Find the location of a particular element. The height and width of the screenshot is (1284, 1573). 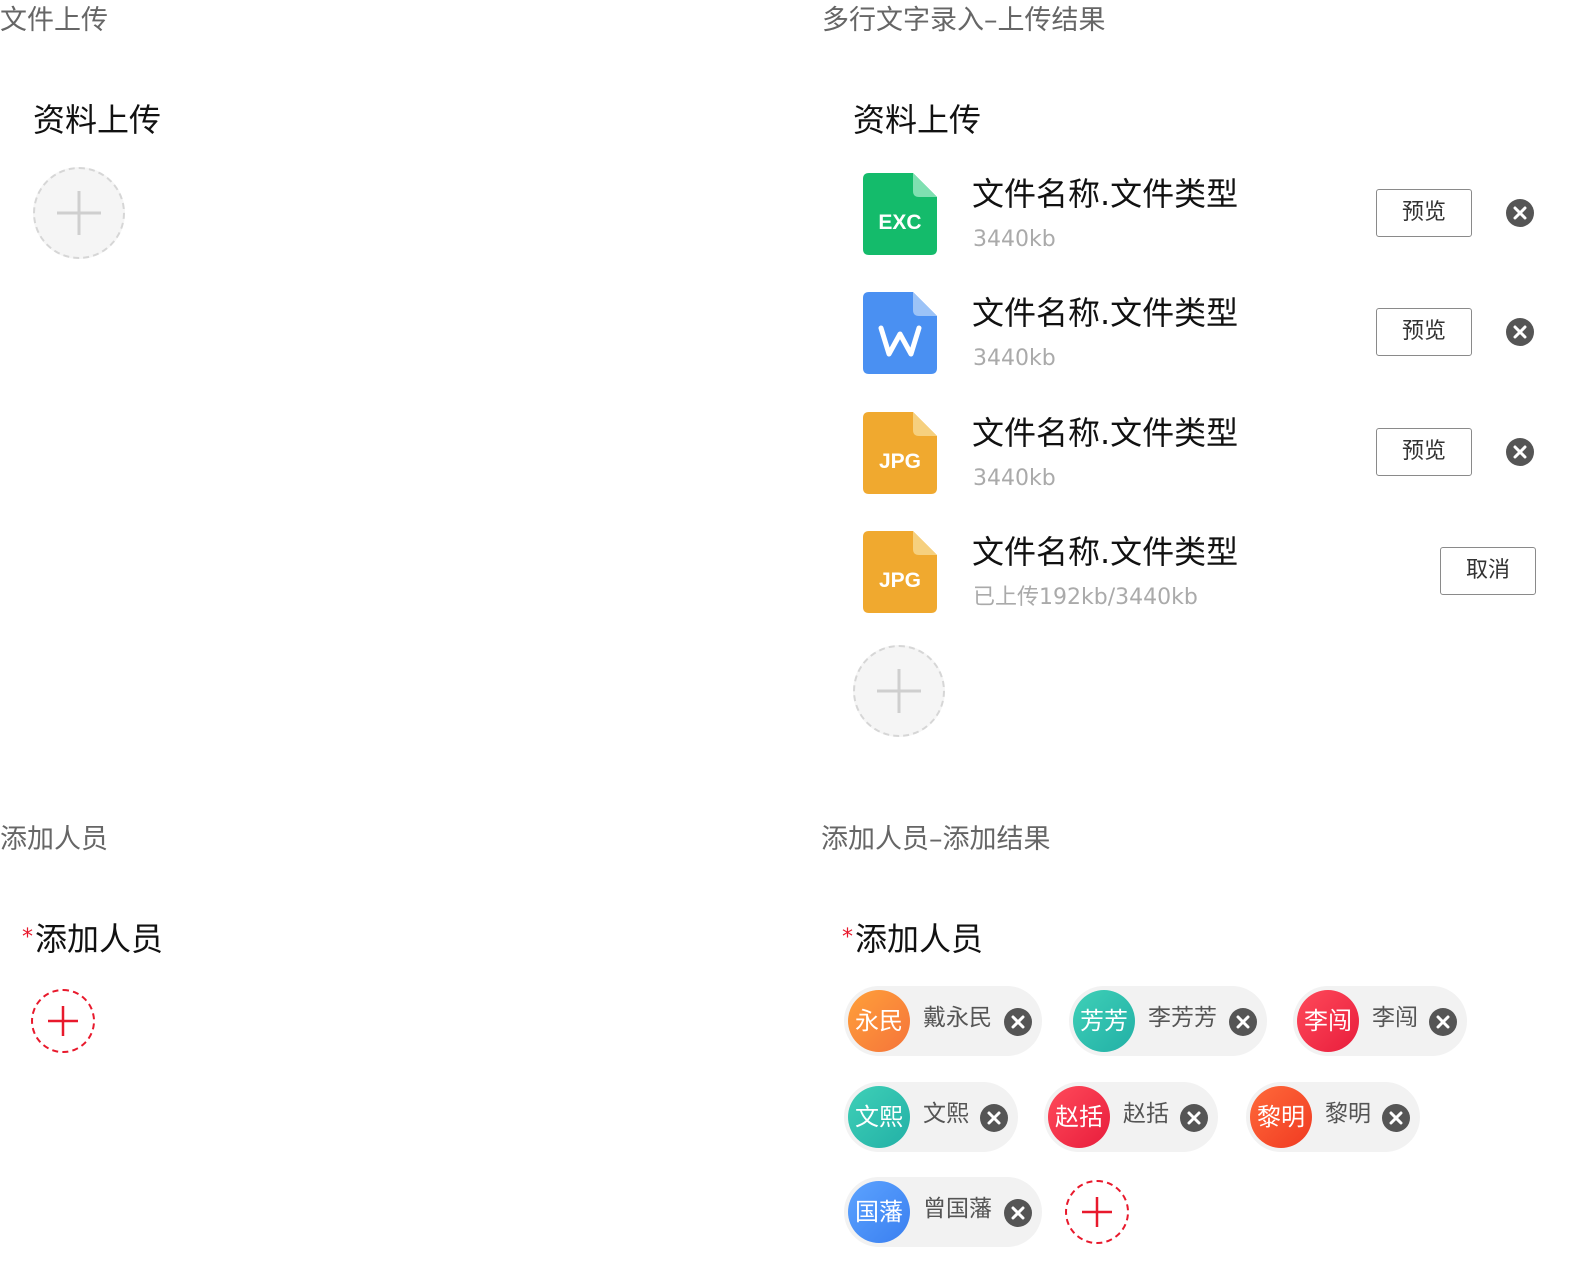

avatar: 李闯 is located at coordinates (1328, 1021).